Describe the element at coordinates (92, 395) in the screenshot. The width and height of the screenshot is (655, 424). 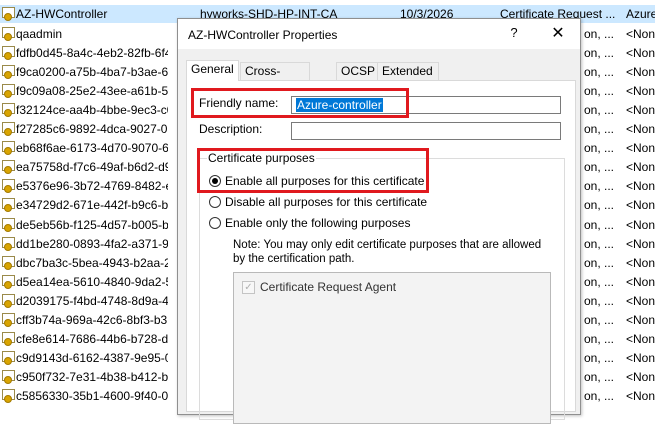
I see `cert-name: c5856330-35b1-4600-9f40-0514` at that location.